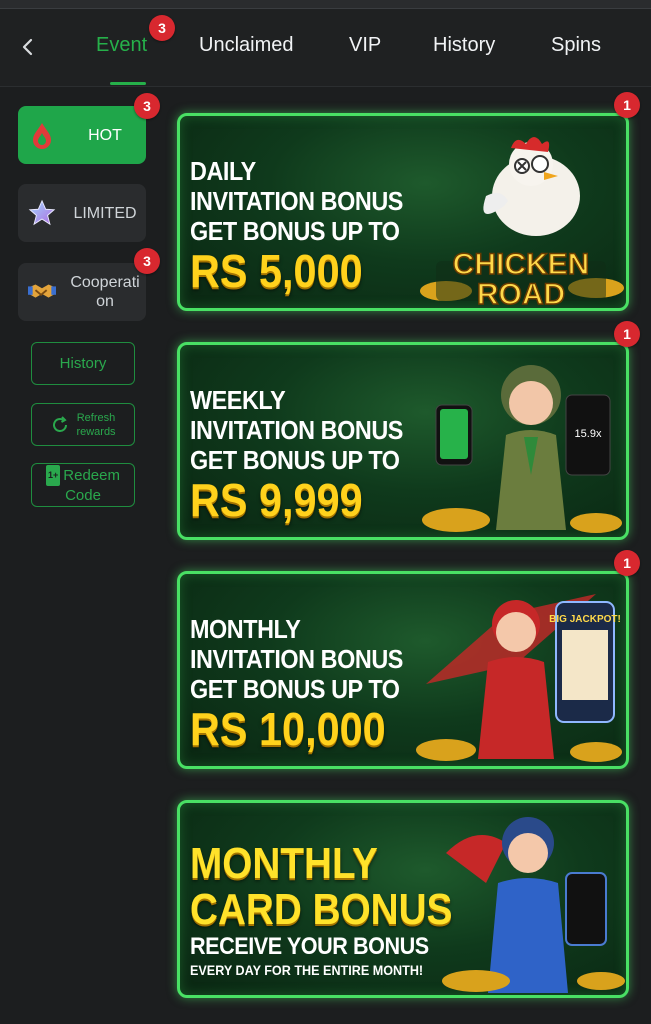 The height and width of the screenshot is (1024, 651). I want to click on cooperation-count-badge: 3, so click(147, 261).